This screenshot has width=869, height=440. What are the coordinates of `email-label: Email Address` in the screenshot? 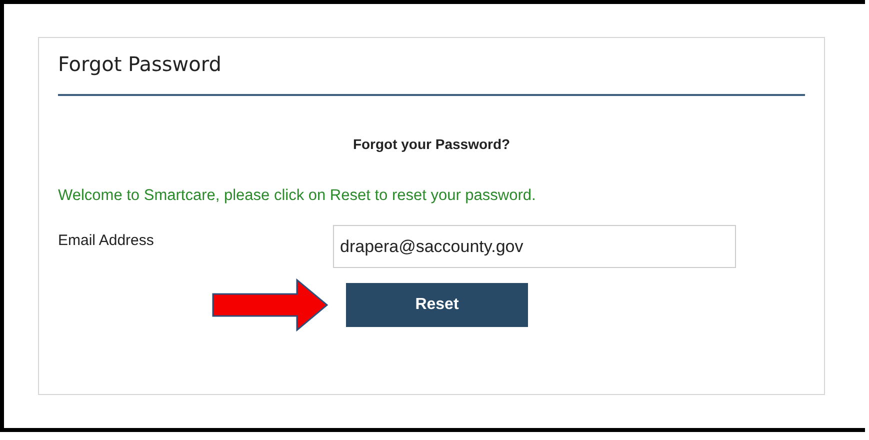 It's located at (106, 240).